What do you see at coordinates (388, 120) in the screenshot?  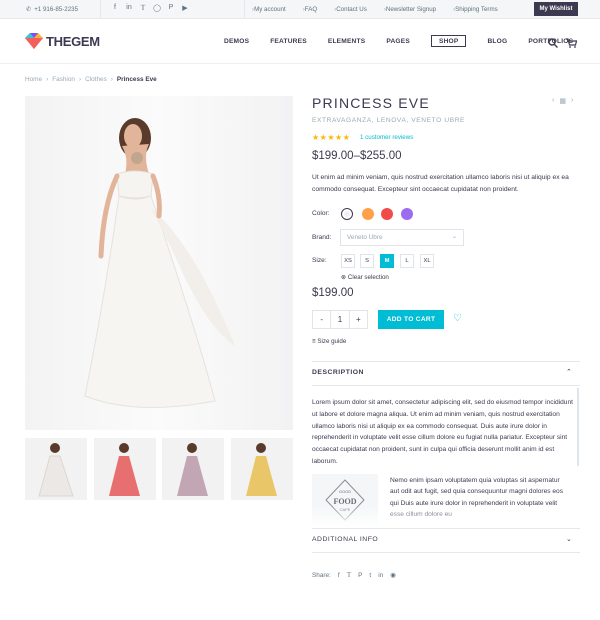 I see `product-categories: EXTRAVAGANZA, LENOVA, VENETO UBRE` at bounding box center [388, 120].